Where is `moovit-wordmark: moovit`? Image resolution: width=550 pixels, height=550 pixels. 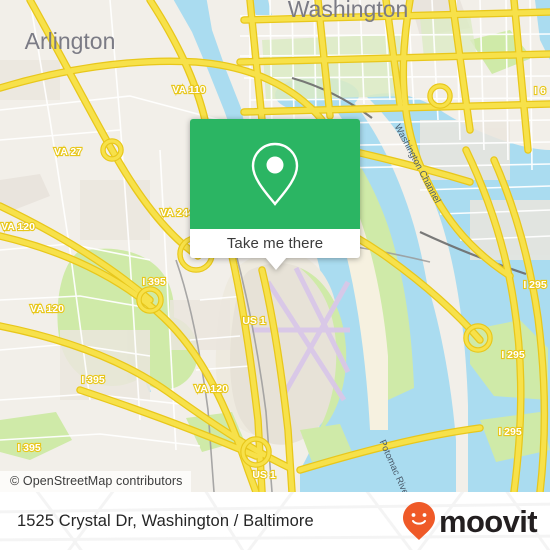 moovit-wordmark: moovit is located at coordinates (488, 521).